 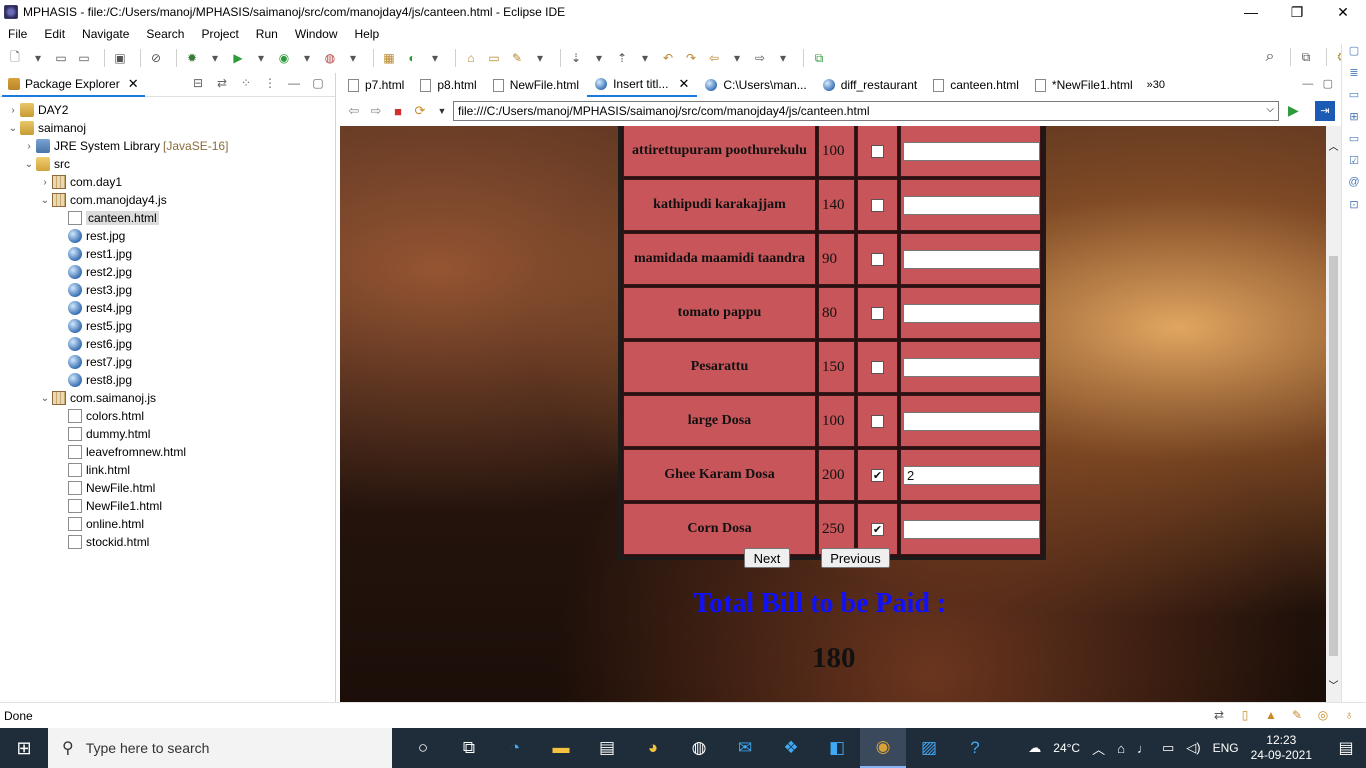 What do you see at coordinates (220, 748) in the screenshot?
I see `taskbar-search-box: ⚲ Type here to search` at bounding box center [220, 748].